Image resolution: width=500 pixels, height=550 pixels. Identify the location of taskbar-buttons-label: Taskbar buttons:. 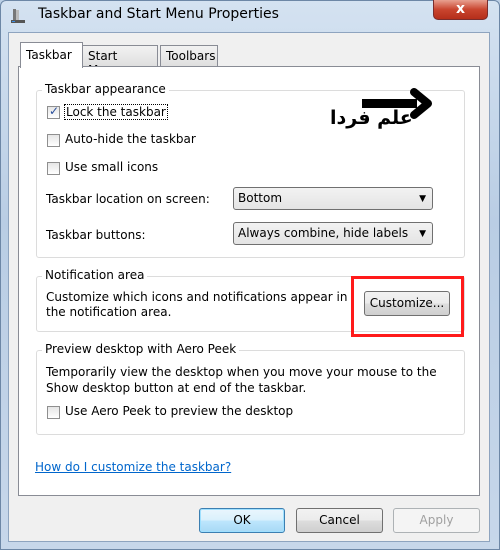
(96, 235).